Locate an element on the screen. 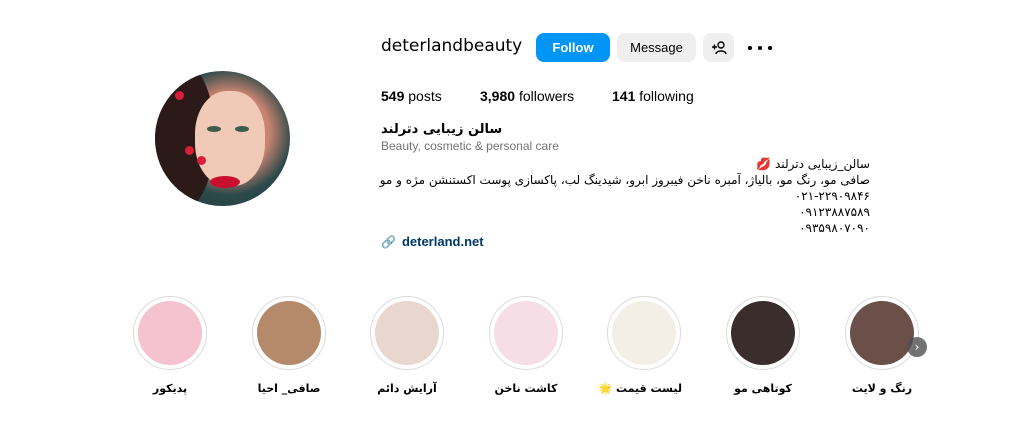 Image resolution: width=1025 pixels, height=426 pixels. highlight-item: آرایش دائم is located at coordinates (407, 345).